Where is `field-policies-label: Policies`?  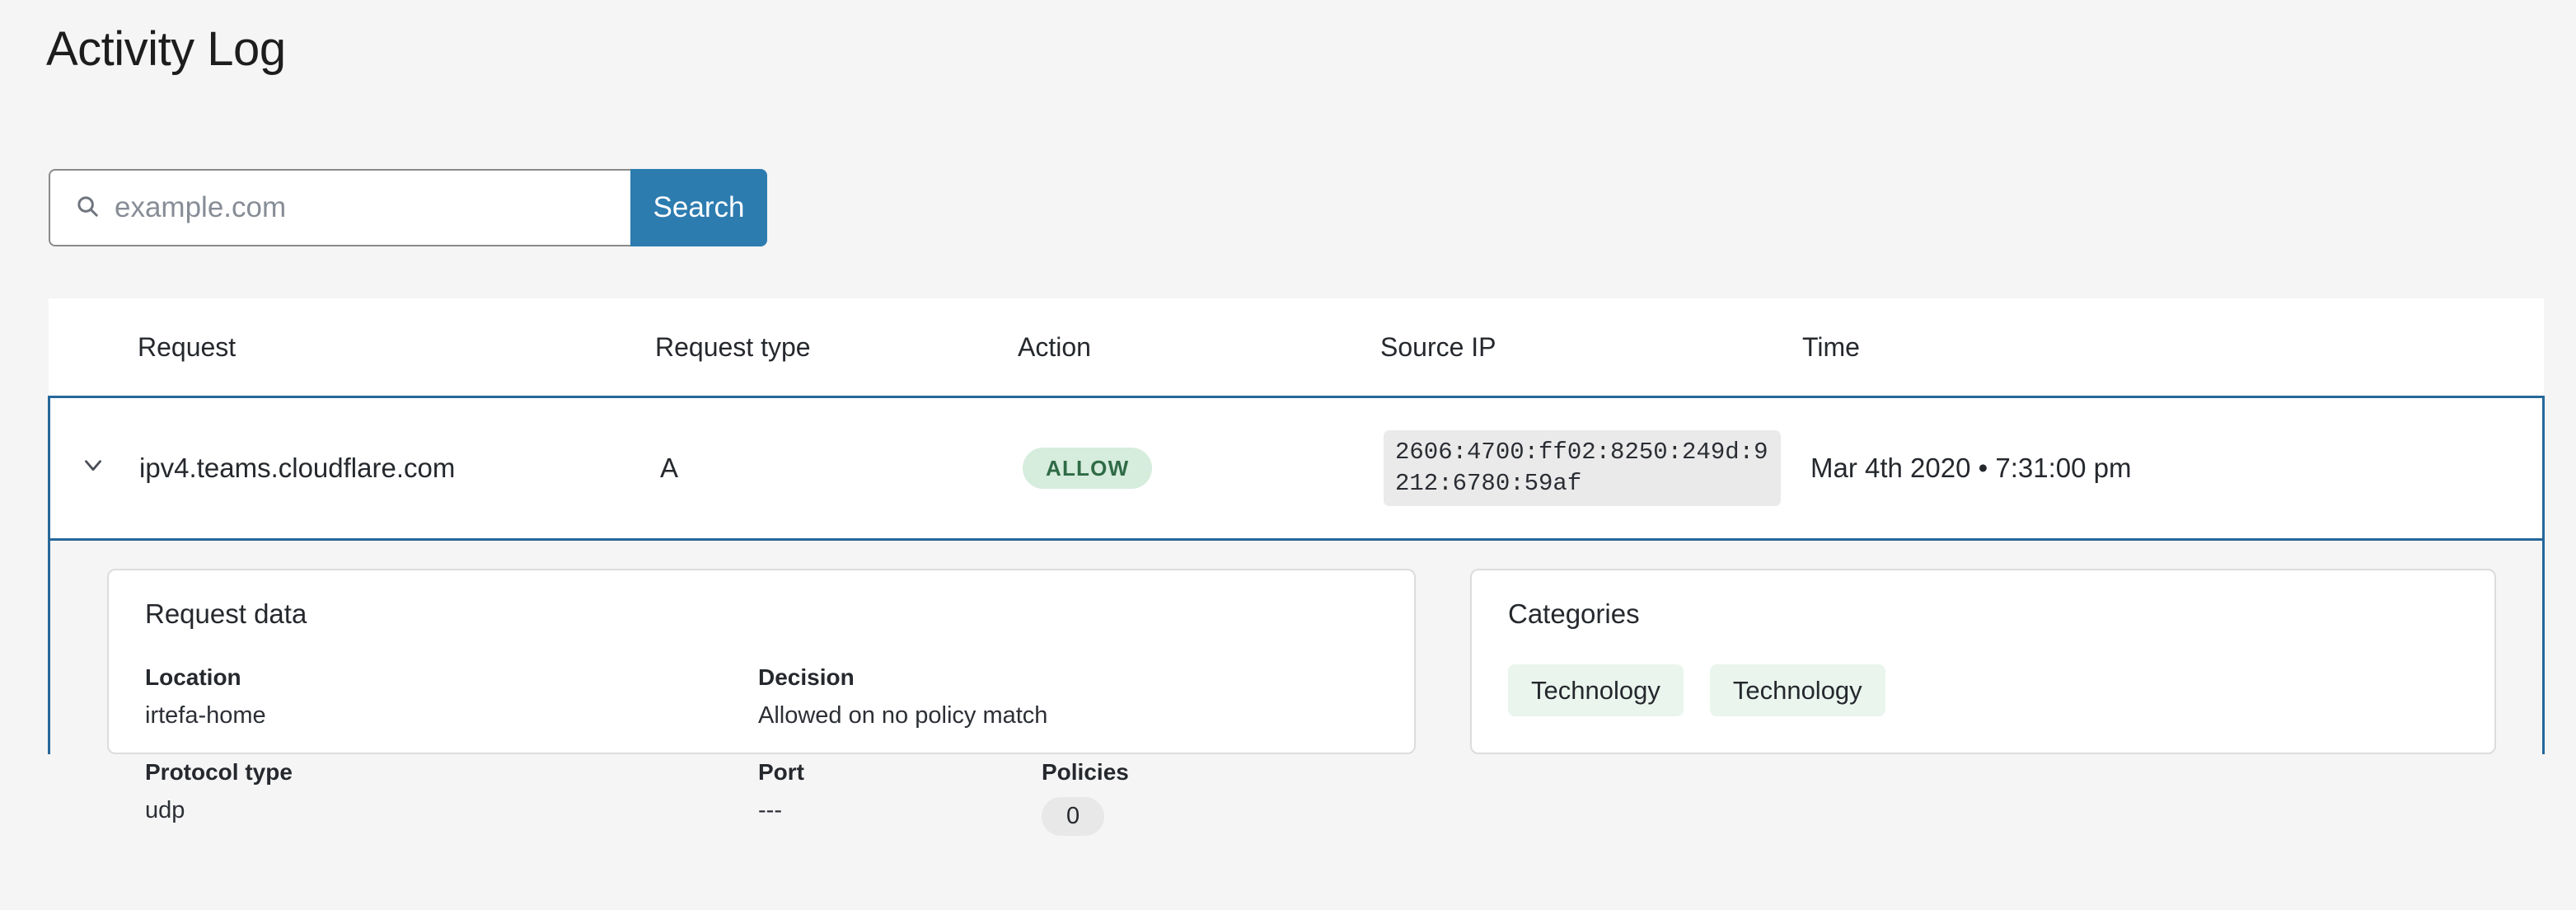 field-policies-label: Policies is located at coordinates (1085, 772).